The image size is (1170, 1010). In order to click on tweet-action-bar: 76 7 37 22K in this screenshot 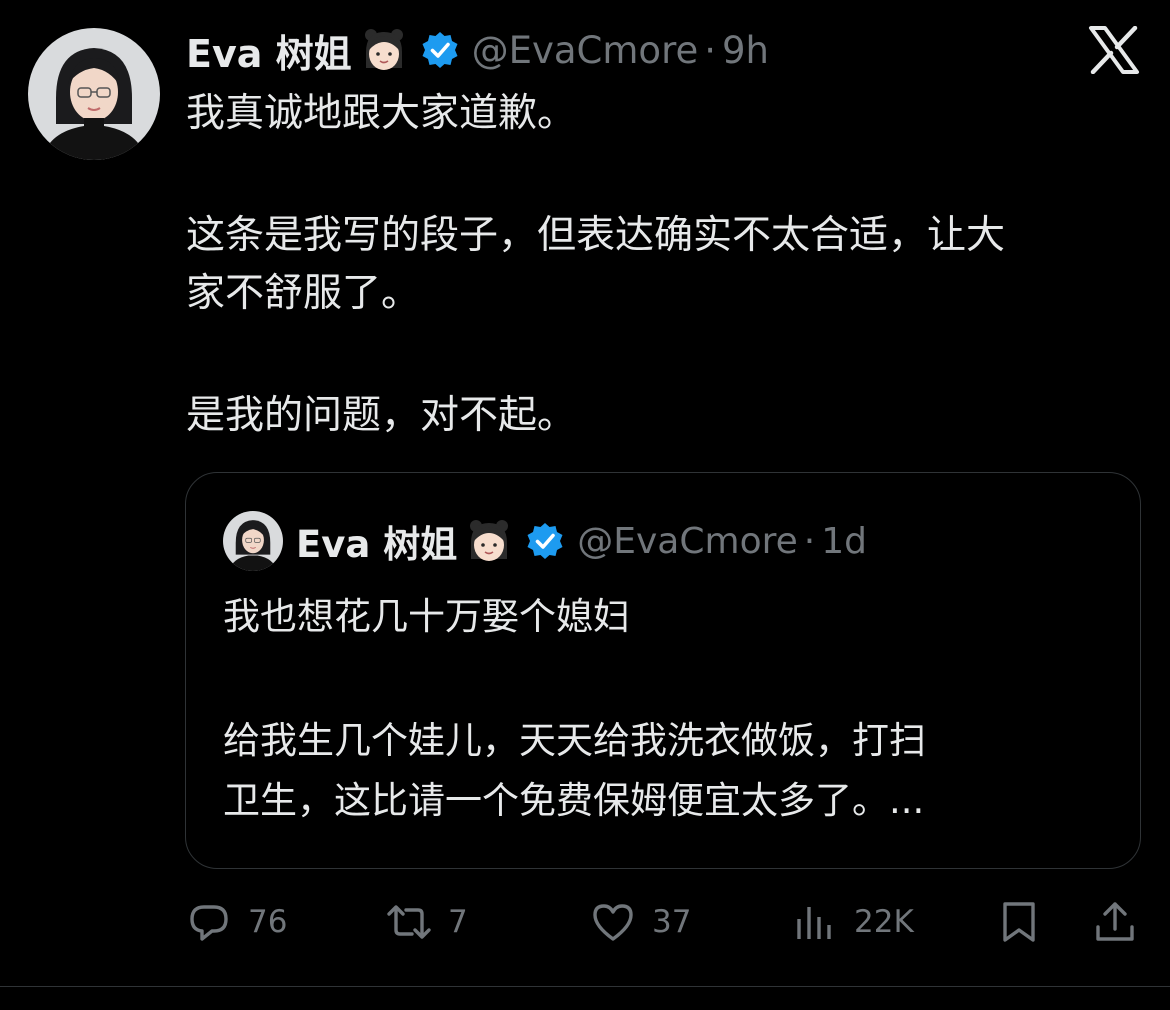, I will do `click(666, 922)`.